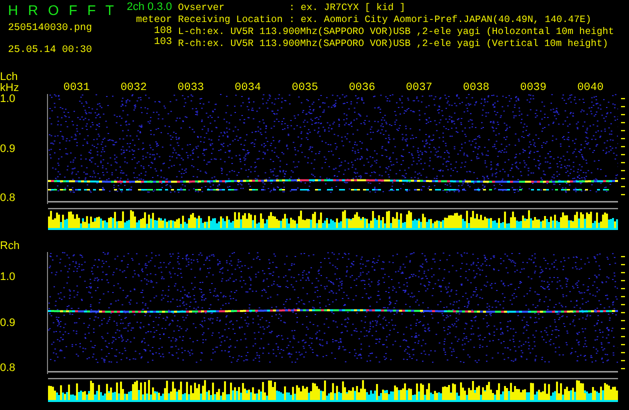 Image resolution: width=629 pixels, height=410 pixels. What do you see at coordinates (305, 88) in the screenshot?
I see `time-label: 0035` at bounding box center [305, 88].